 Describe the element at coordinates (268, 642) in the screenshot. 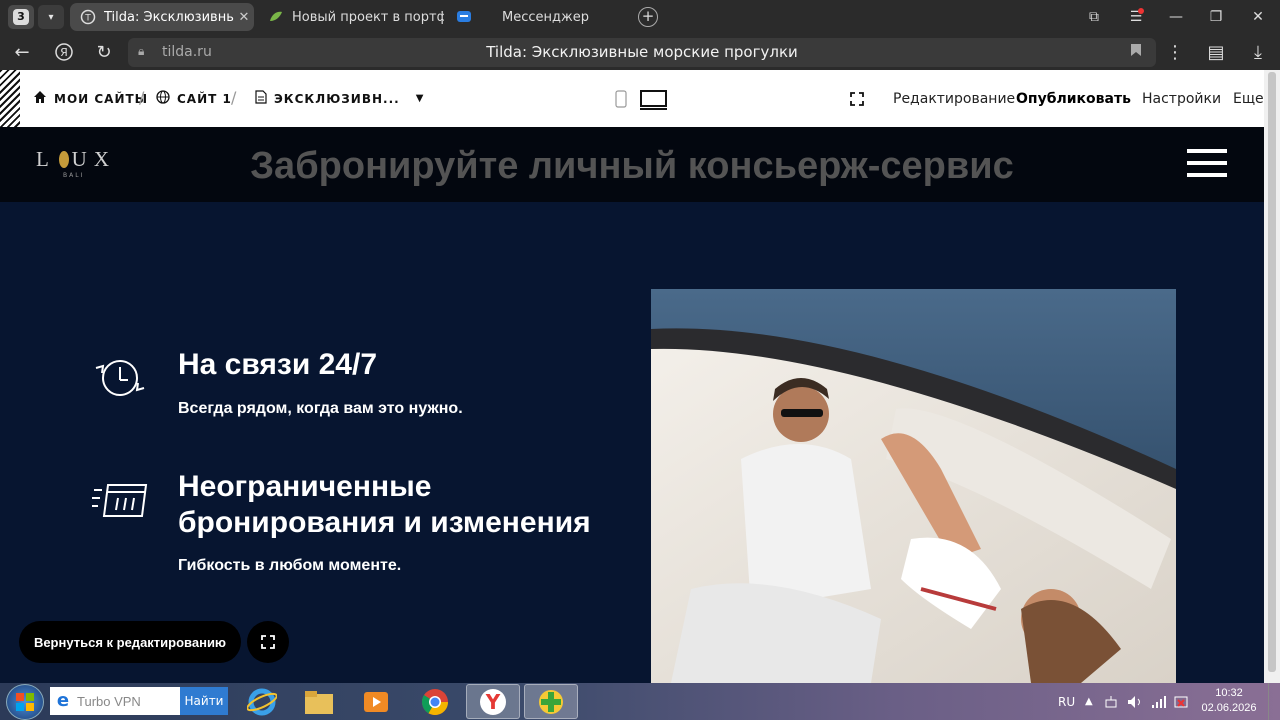

I see `fullscreen-toggle-button` at that location.